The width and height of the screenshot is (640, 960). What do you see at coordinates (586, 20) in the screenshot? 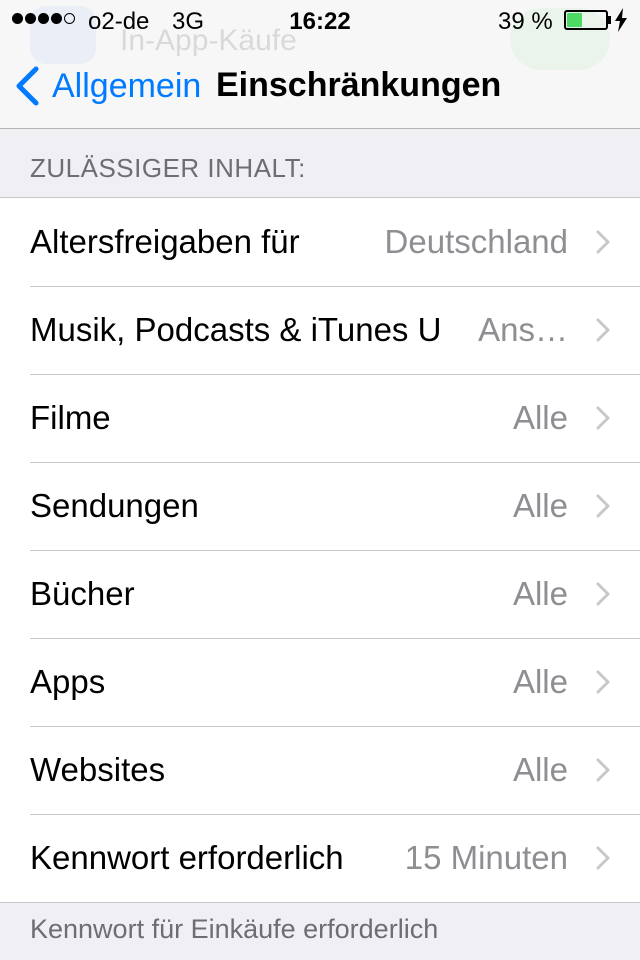
I see `battery-icon` at bounding box center [586, 20].